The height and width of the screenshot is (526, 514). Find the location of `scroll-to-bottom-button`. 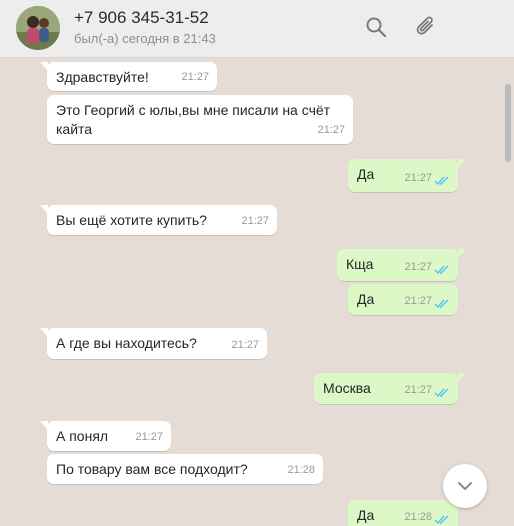

scroll-to-bottom-button is located at coordinates (465, 486).